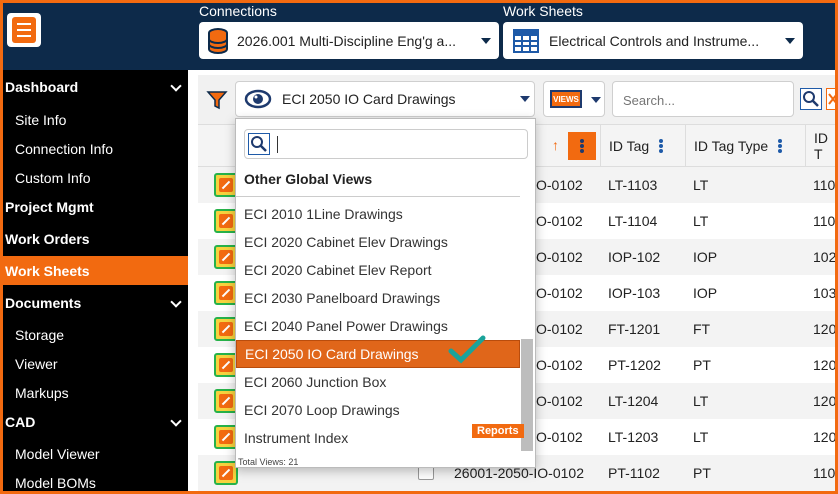  I want to click on cell-id-tag: LT-1103, so click(633, 185).